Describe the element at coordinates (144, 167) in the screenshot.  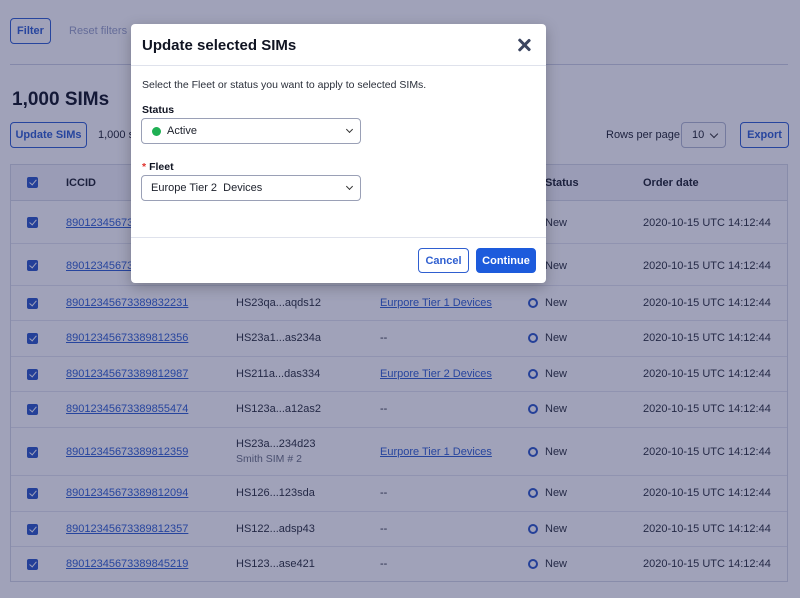
I see `required-asterisk: *` at that location.